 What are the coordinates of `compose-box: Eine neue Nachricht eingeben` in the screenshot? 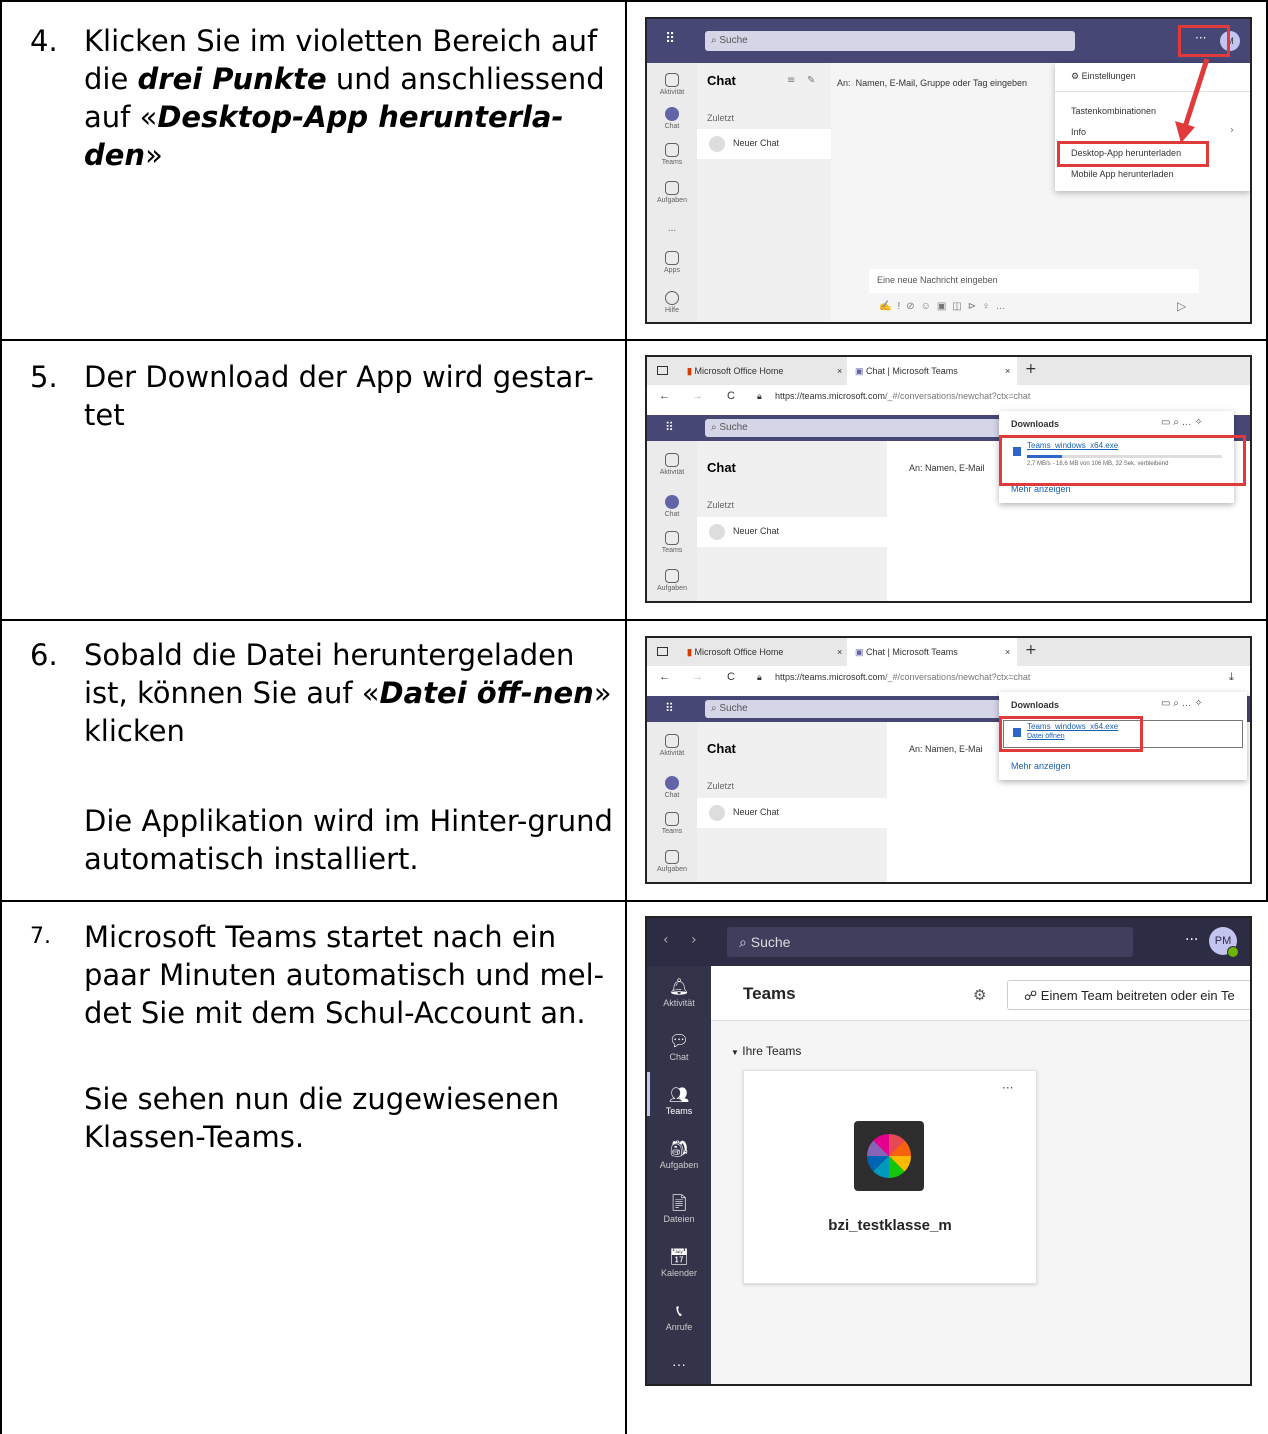 It's located at (1034, 281).